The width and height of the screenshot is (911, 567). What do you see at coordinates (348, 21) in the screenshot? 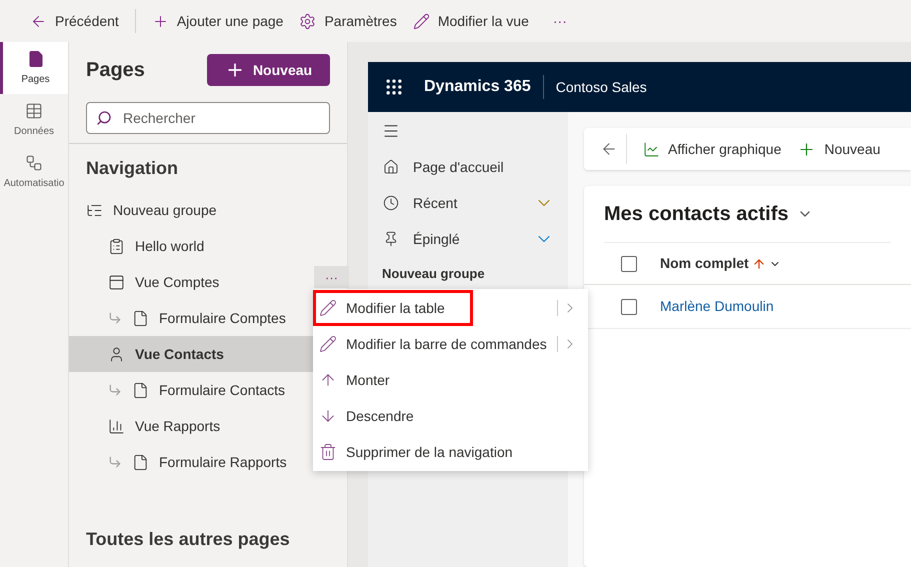
I see `toolbar-button: Paramètres` at bounding box center [348, 21].